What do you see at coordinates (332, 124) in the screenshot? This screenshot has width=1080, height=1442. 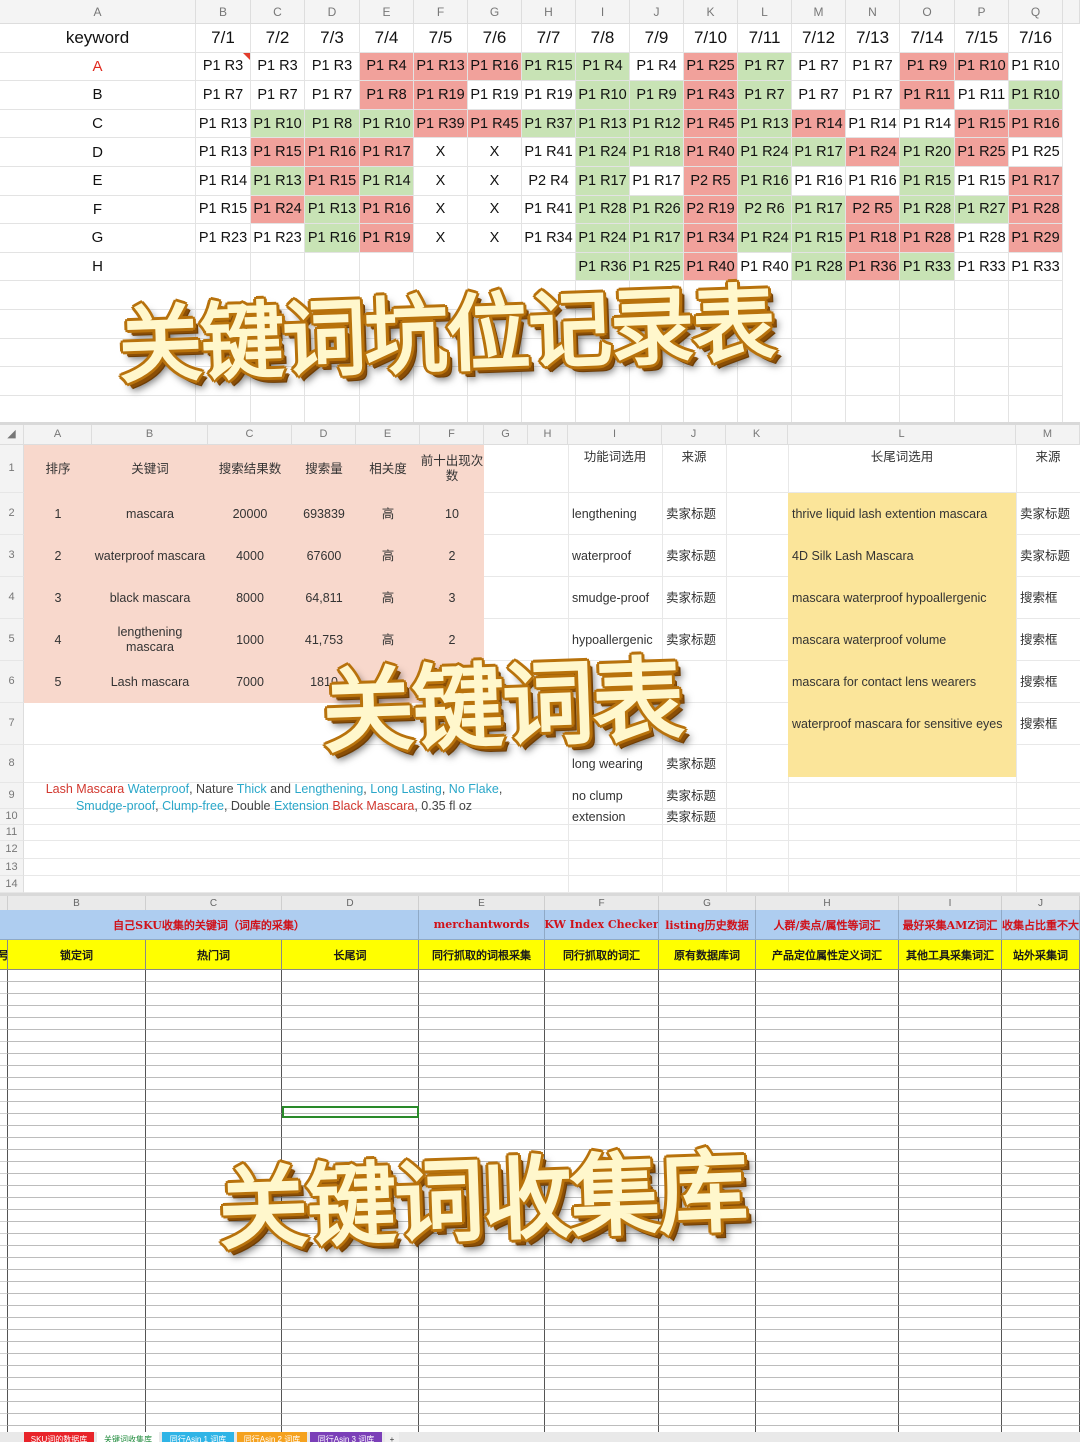 I see `rank-cell: P1 R8` at bounding box center [332, 124].